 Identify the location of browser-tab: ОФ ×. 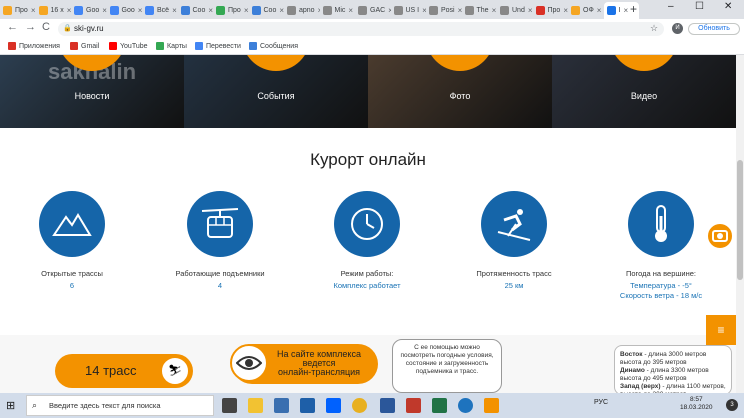
(586, 10).